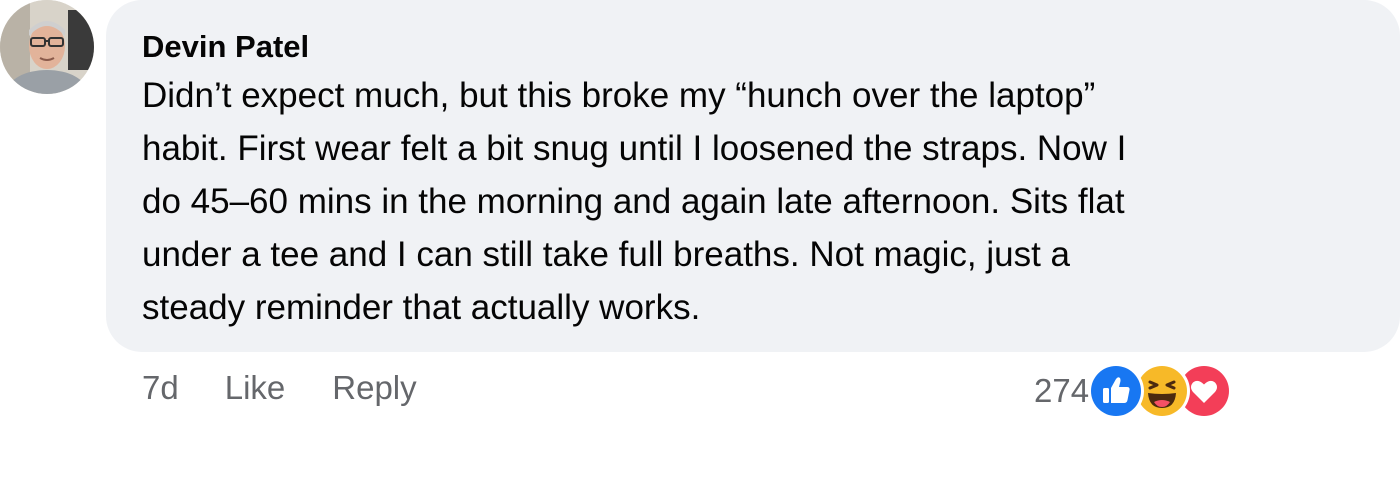 This screenshot has width=1400, height=500. I want to click on haha-icon, so click(1162, 391).